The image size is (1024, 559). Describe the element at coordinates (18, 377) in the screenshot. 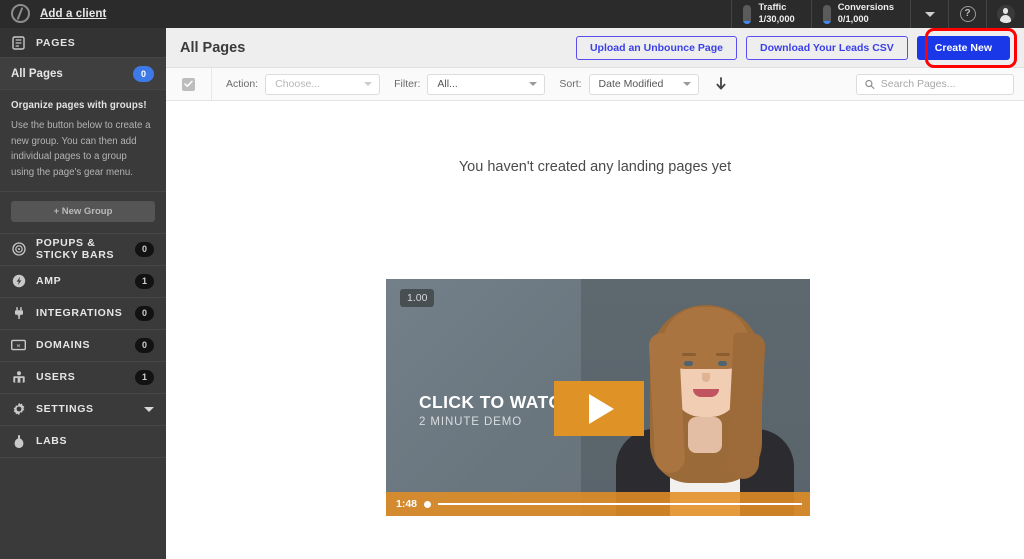

I see `users-icon` at that location.